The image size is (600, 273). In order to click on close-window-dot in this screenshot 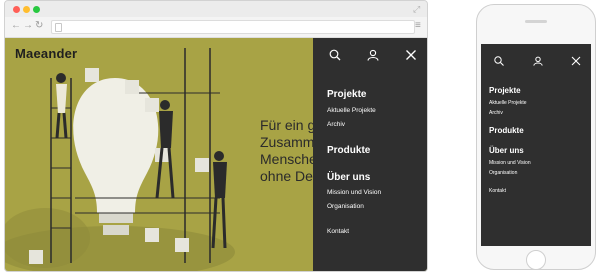, I will do `click(16, 9)`.